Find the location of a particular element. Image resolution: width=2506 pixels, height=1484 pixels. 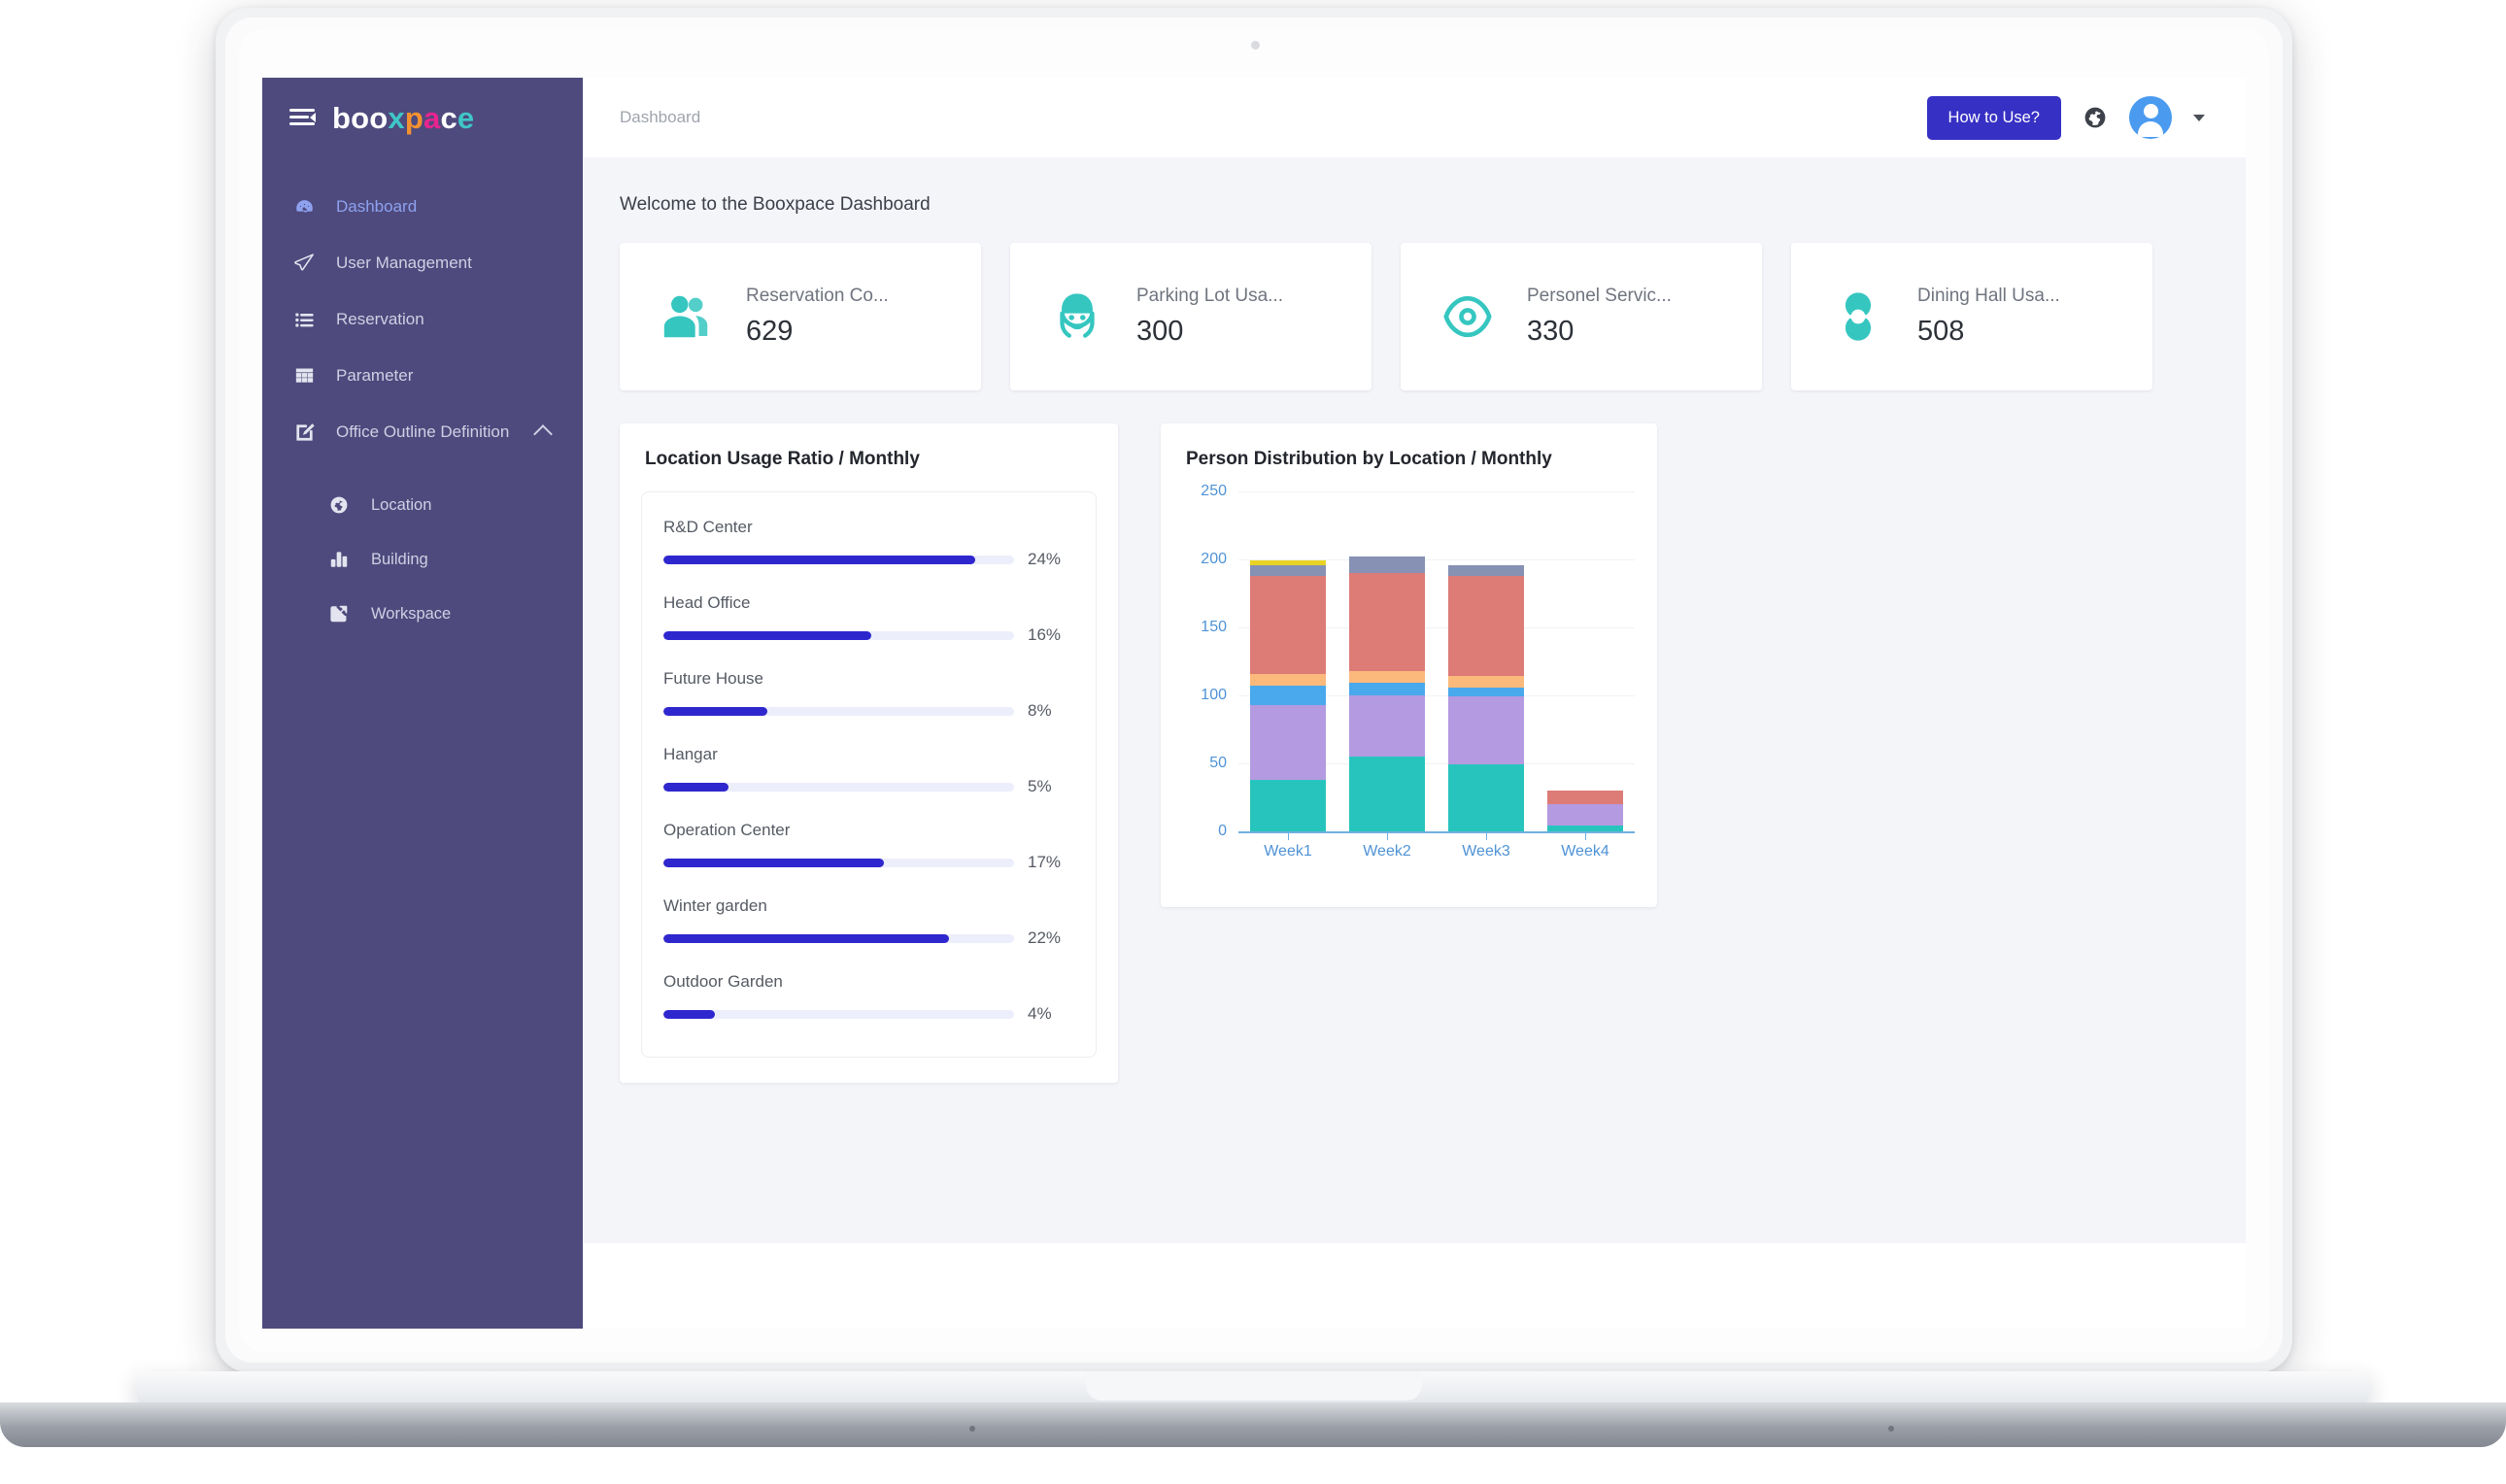

usage-bar-line: 17% is located at coordinates (869, 862).